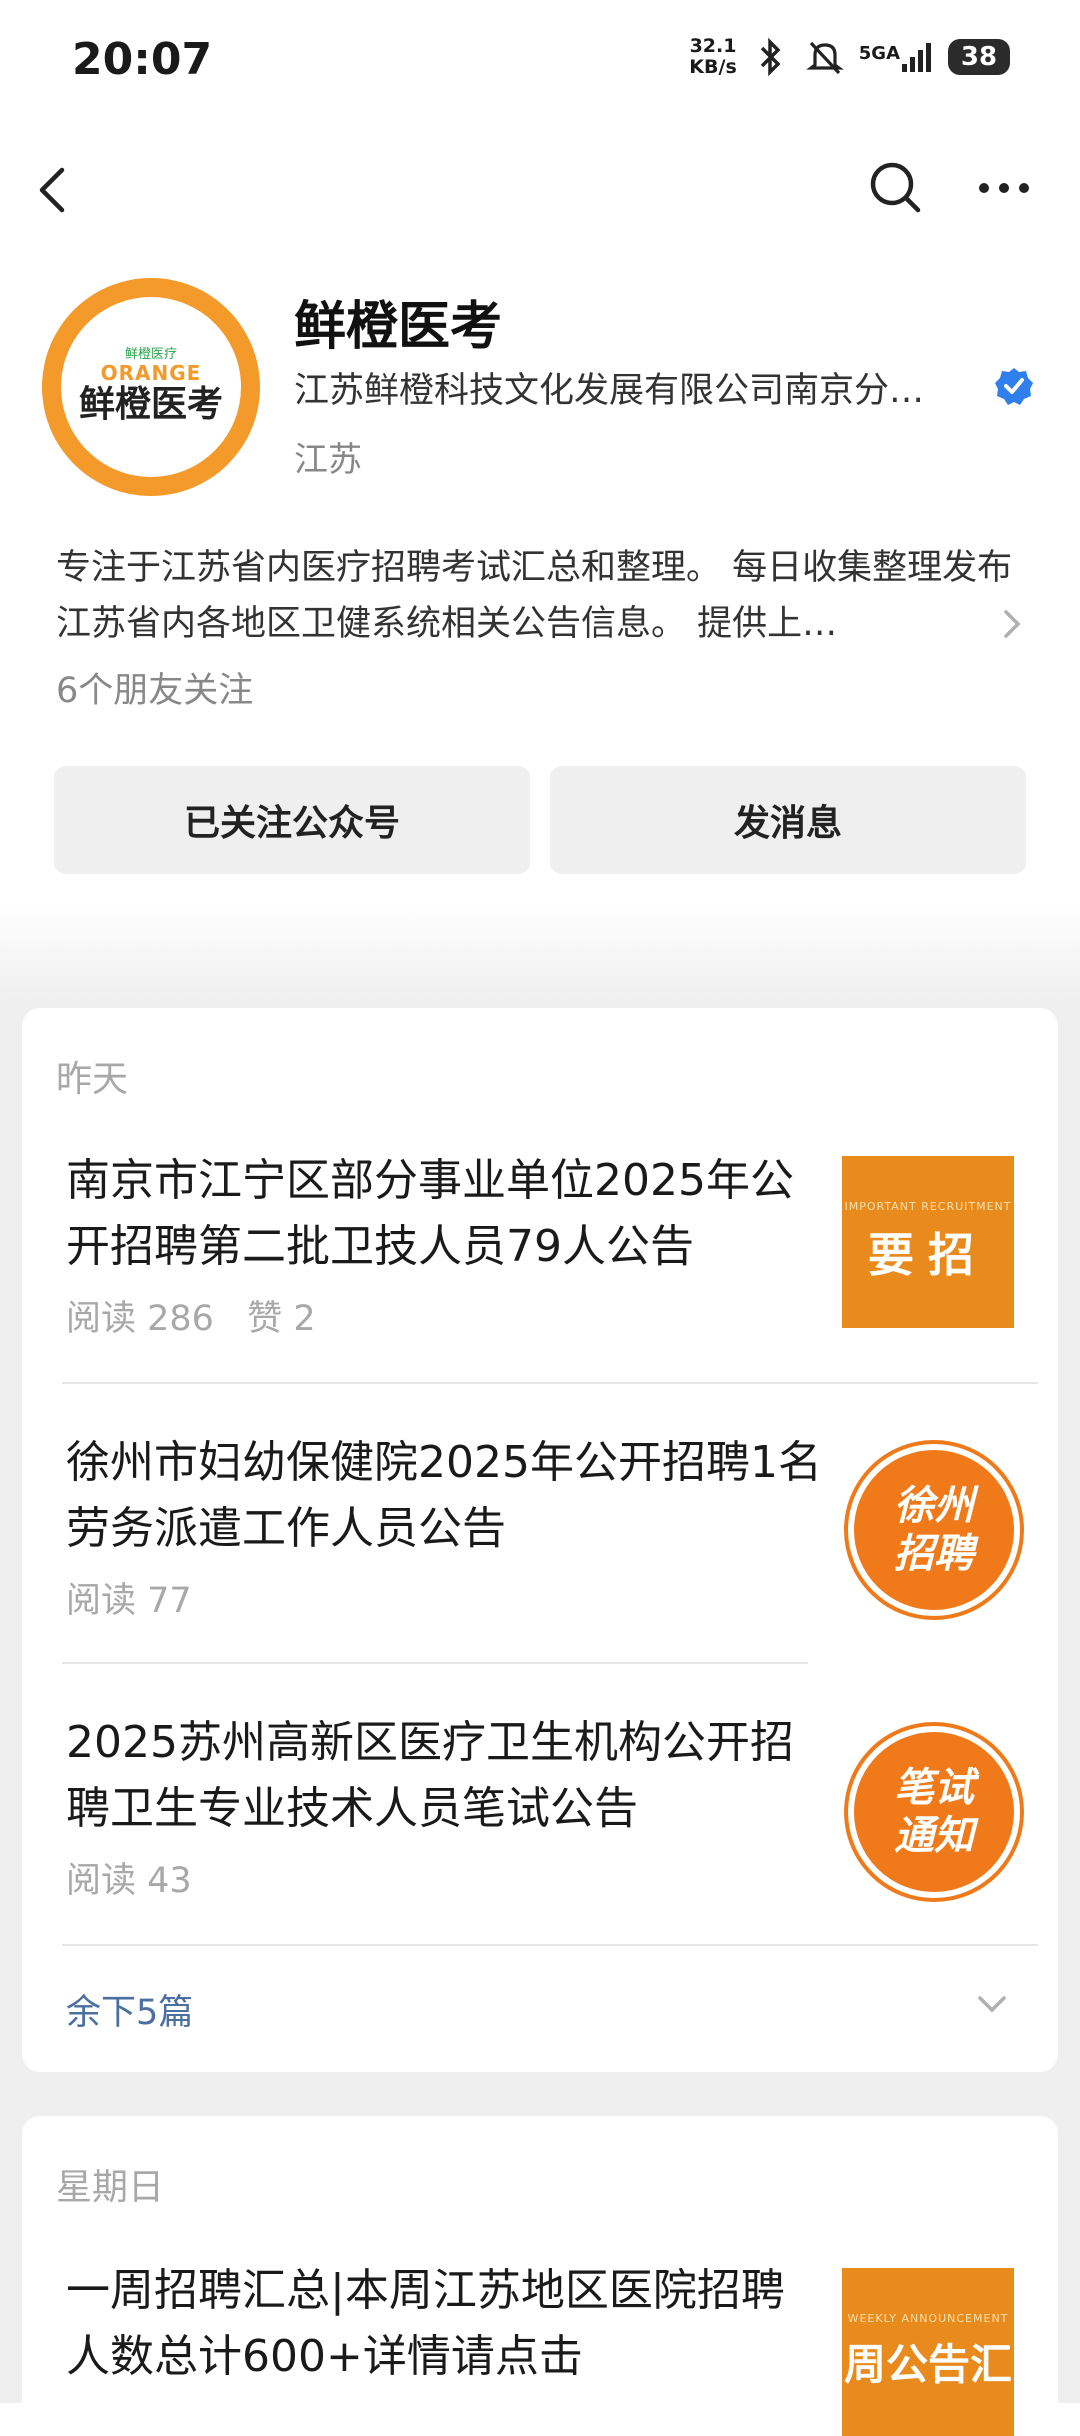 The image size is (1080, 2436). I want to click on article-title: 2025苏州高新区医疗卫生机构公开招聘卫生专业技术人员笔试公告, so click(446, 1776).